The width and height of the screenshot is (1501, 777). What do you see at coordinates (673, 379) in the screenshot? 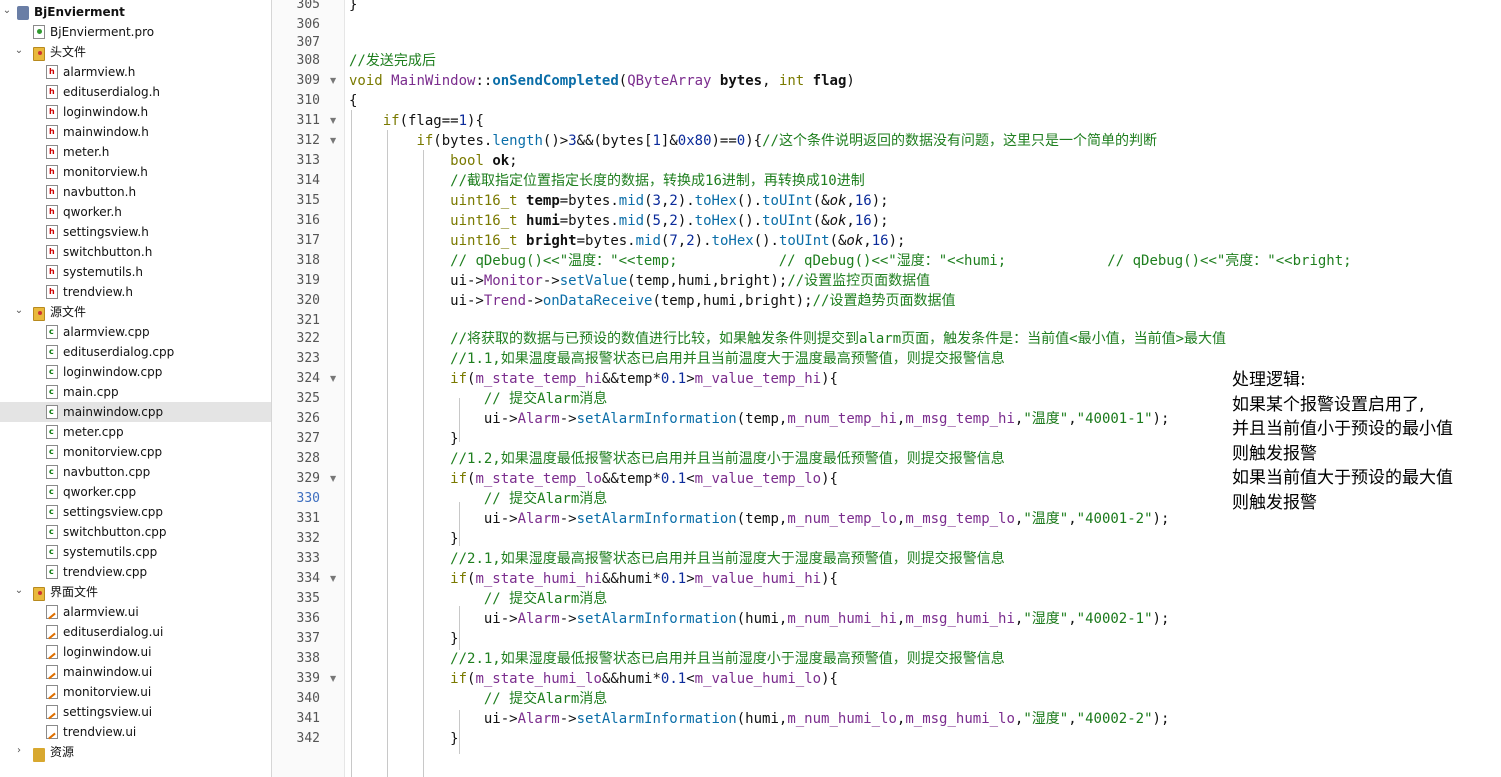
I see `code-token: 0.1` at bounding box center [673, 379].